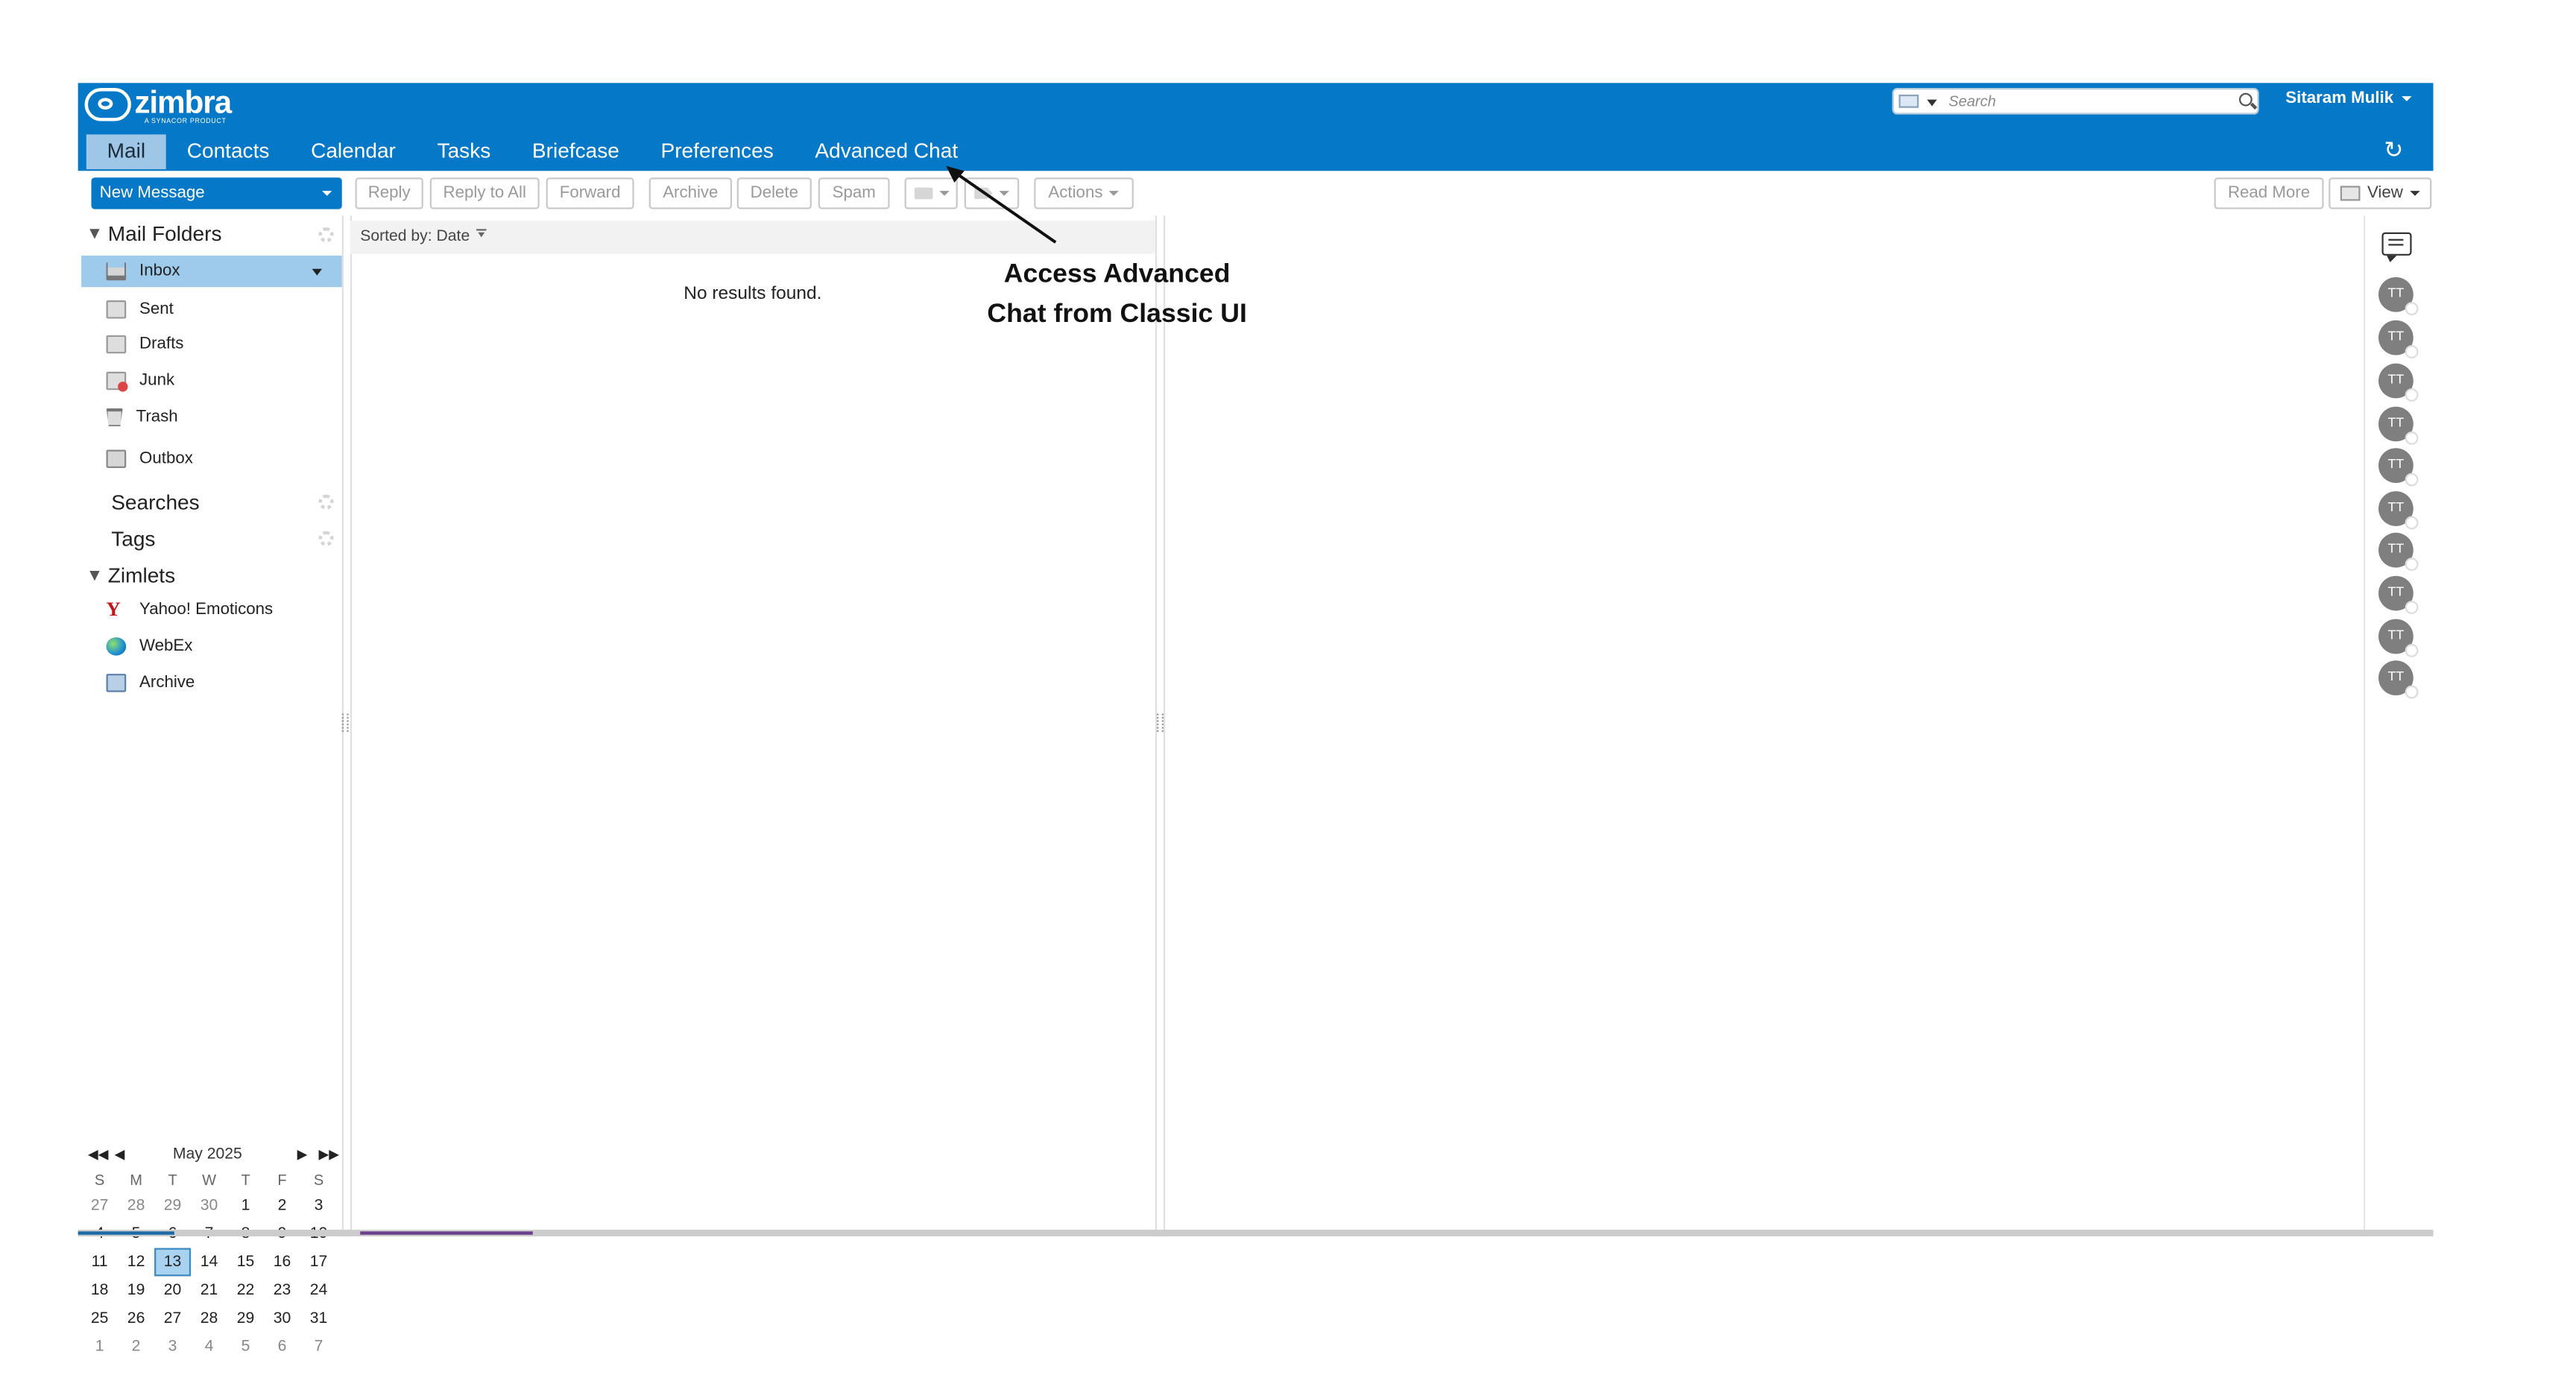  Describe the element at coordinates (2245, 99) in the screenshot. I see `search-icon` at that location.